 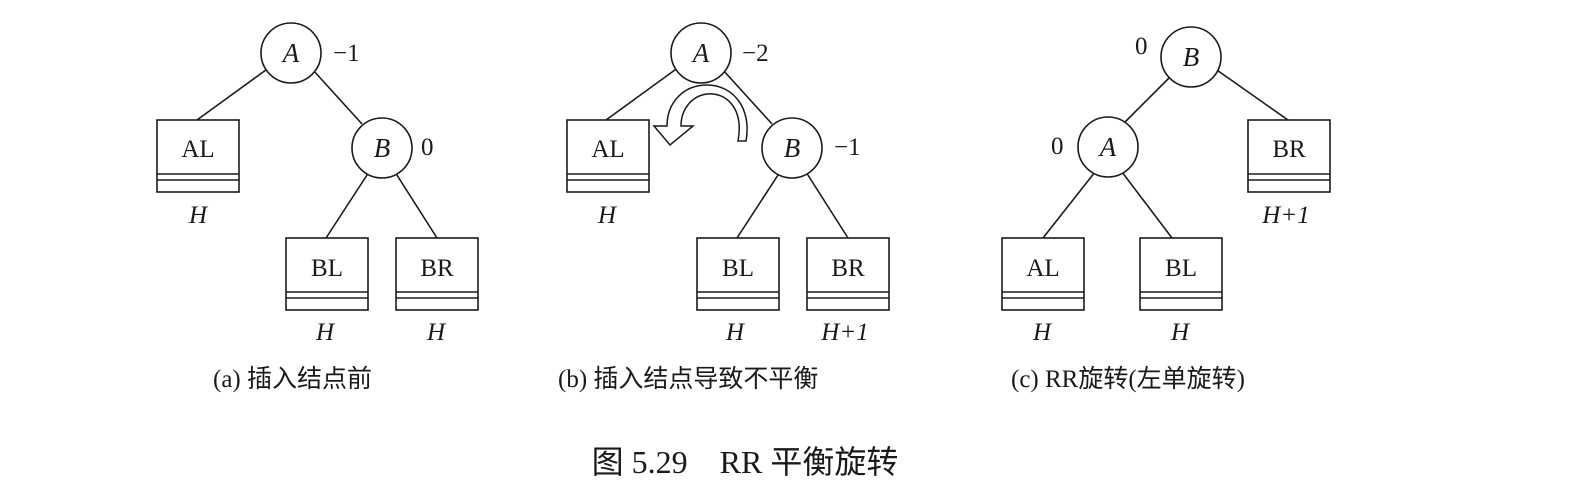 What do you see at coordinates (436, 332) in the screenshot?
I see `subtree-br-height: H` at bounding box center [436, 332].